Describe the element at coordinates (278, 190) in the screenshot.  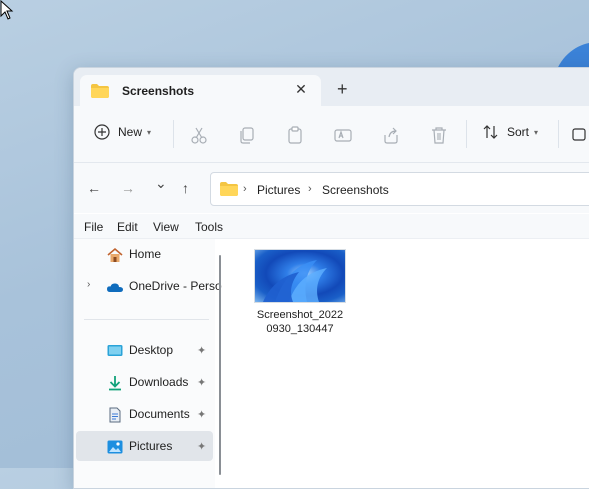
I see `breadcrumb-pictures: Pictures` at that location.